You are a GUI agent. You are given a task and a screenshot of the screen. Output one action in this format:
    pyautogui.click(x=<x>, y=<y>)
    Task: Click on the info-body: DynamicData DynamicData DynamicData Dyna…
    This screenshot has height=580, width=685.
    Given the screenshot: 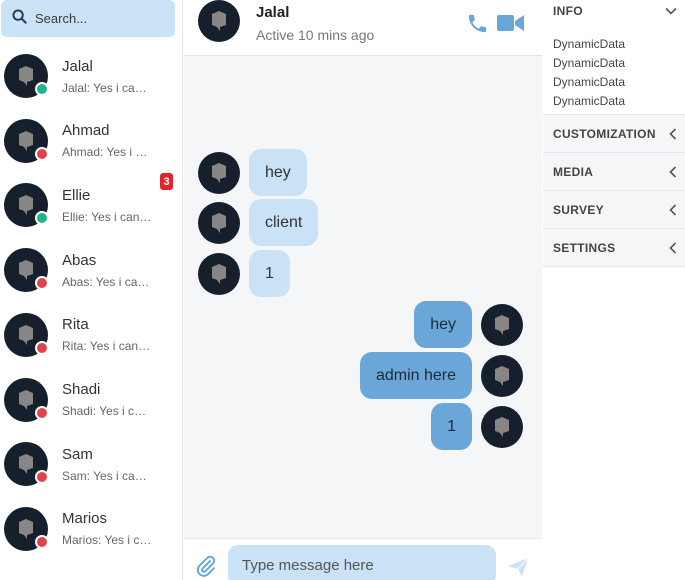 What is the action you would take?
    pyautogui.click(x=614, y=68)
    